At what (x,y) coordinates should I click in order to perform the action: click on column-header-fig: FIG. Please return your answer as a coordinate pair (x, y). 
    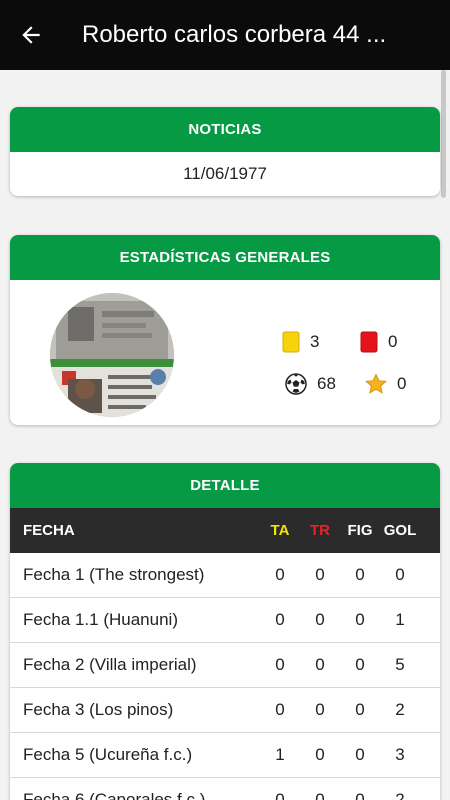
    Looking at the image, I should click on (360, 530).